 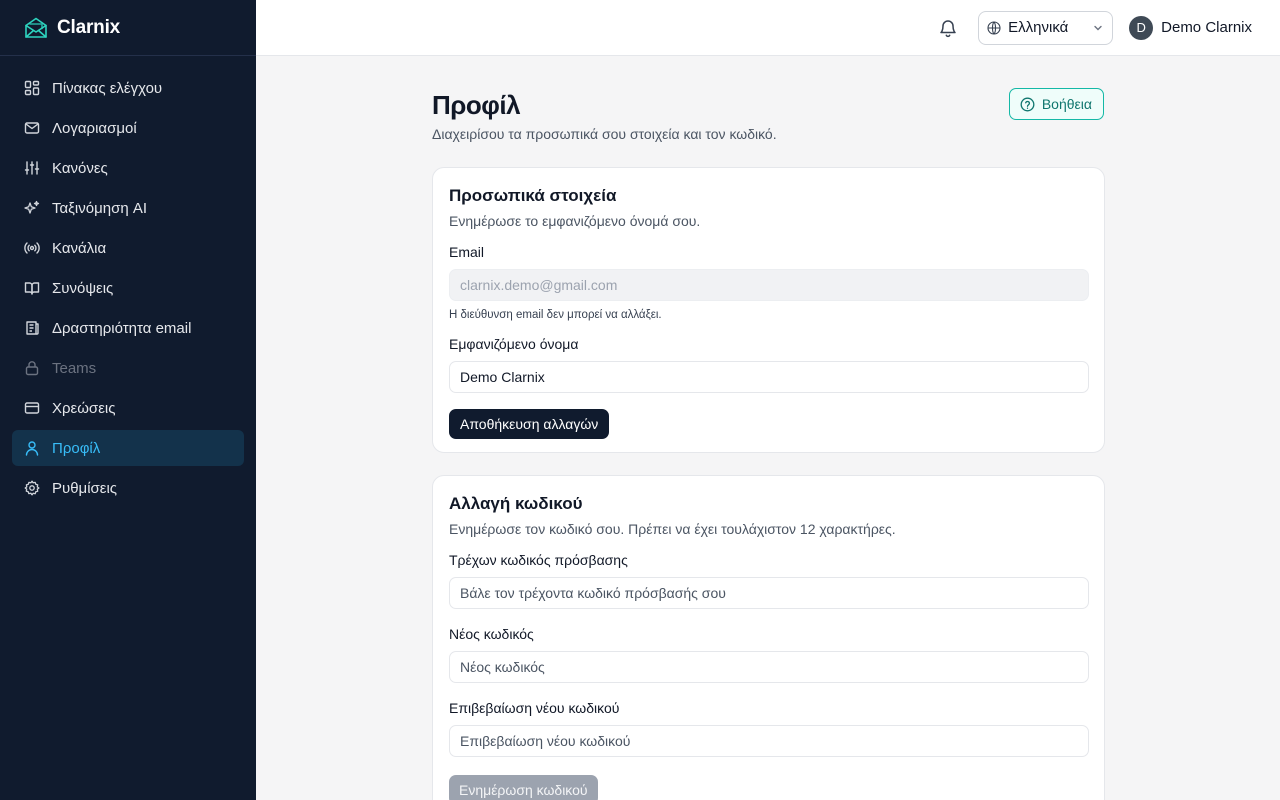 I want to click on dashboard-icon, so click(x=32, y=88).